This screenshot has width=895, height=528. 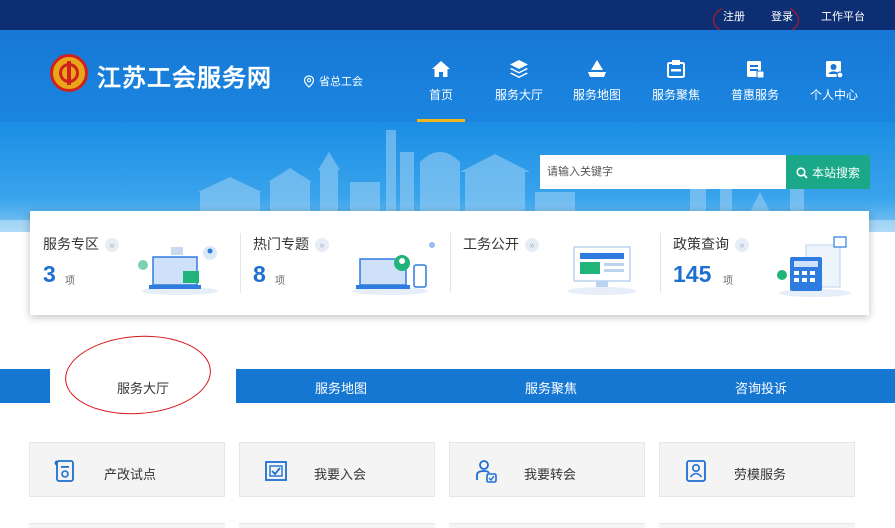 I want to click on card-hot-topics: 热门专题 » 8 项, so click(x=345, y=263).